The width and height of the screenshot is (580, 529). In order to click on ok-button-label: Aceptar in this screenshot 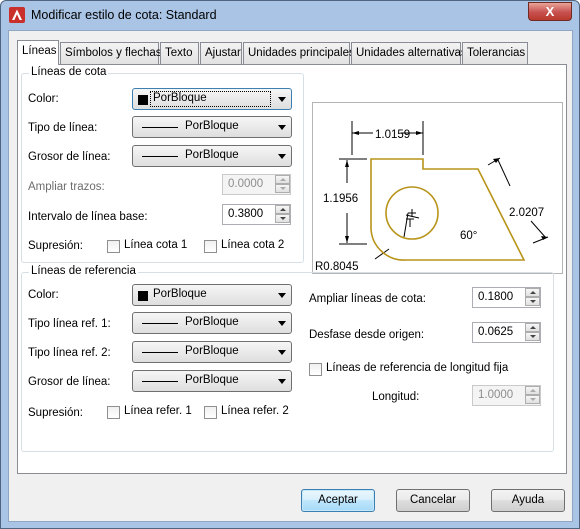, I will do `click(338, 500)`.